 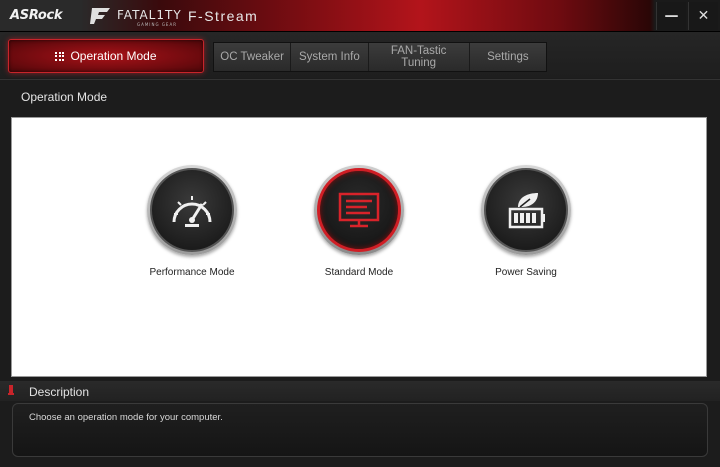 I want to click on grid-icon, so click(x=60, y=56).